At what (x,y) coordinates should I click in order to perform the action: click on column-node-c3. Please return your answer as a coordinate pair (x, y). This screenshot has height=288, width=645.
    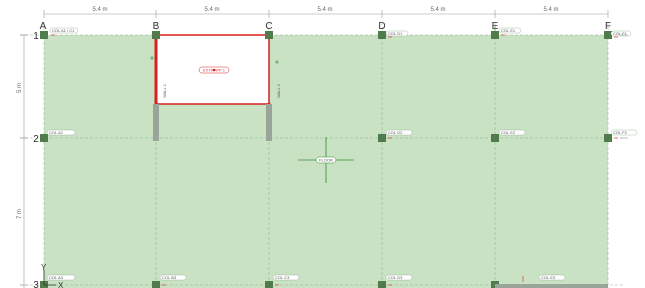
    Looking at the image, I should click on (269, 284).